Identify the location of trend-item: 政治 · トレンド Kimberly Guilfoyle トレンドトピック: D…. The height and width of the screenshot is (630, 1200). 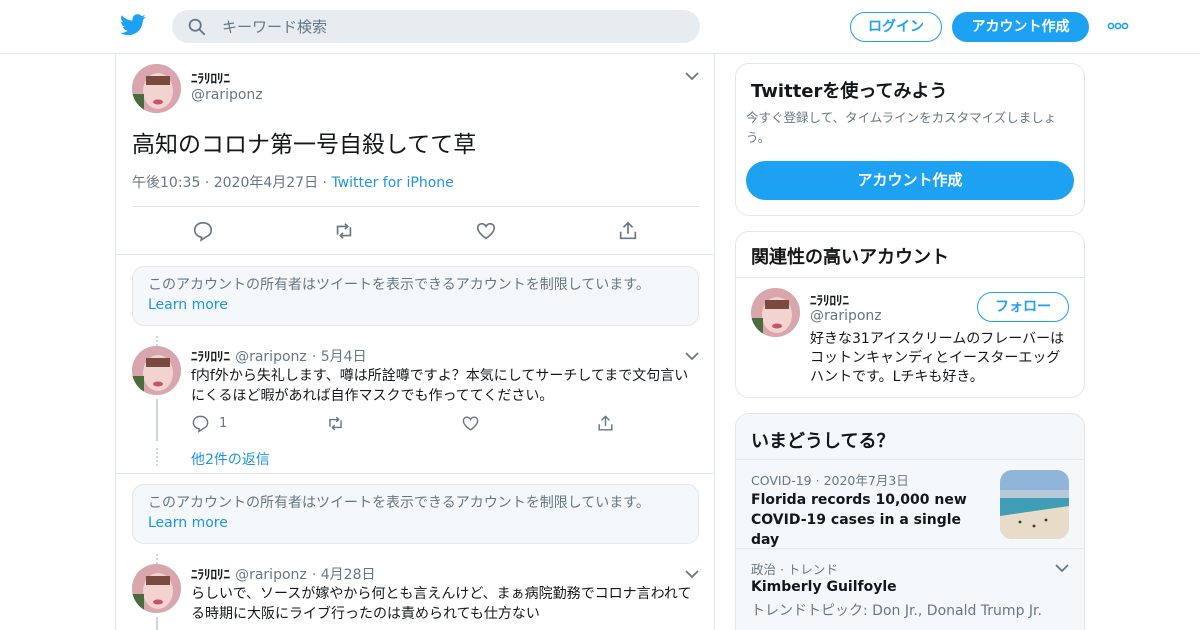
(910, 589).